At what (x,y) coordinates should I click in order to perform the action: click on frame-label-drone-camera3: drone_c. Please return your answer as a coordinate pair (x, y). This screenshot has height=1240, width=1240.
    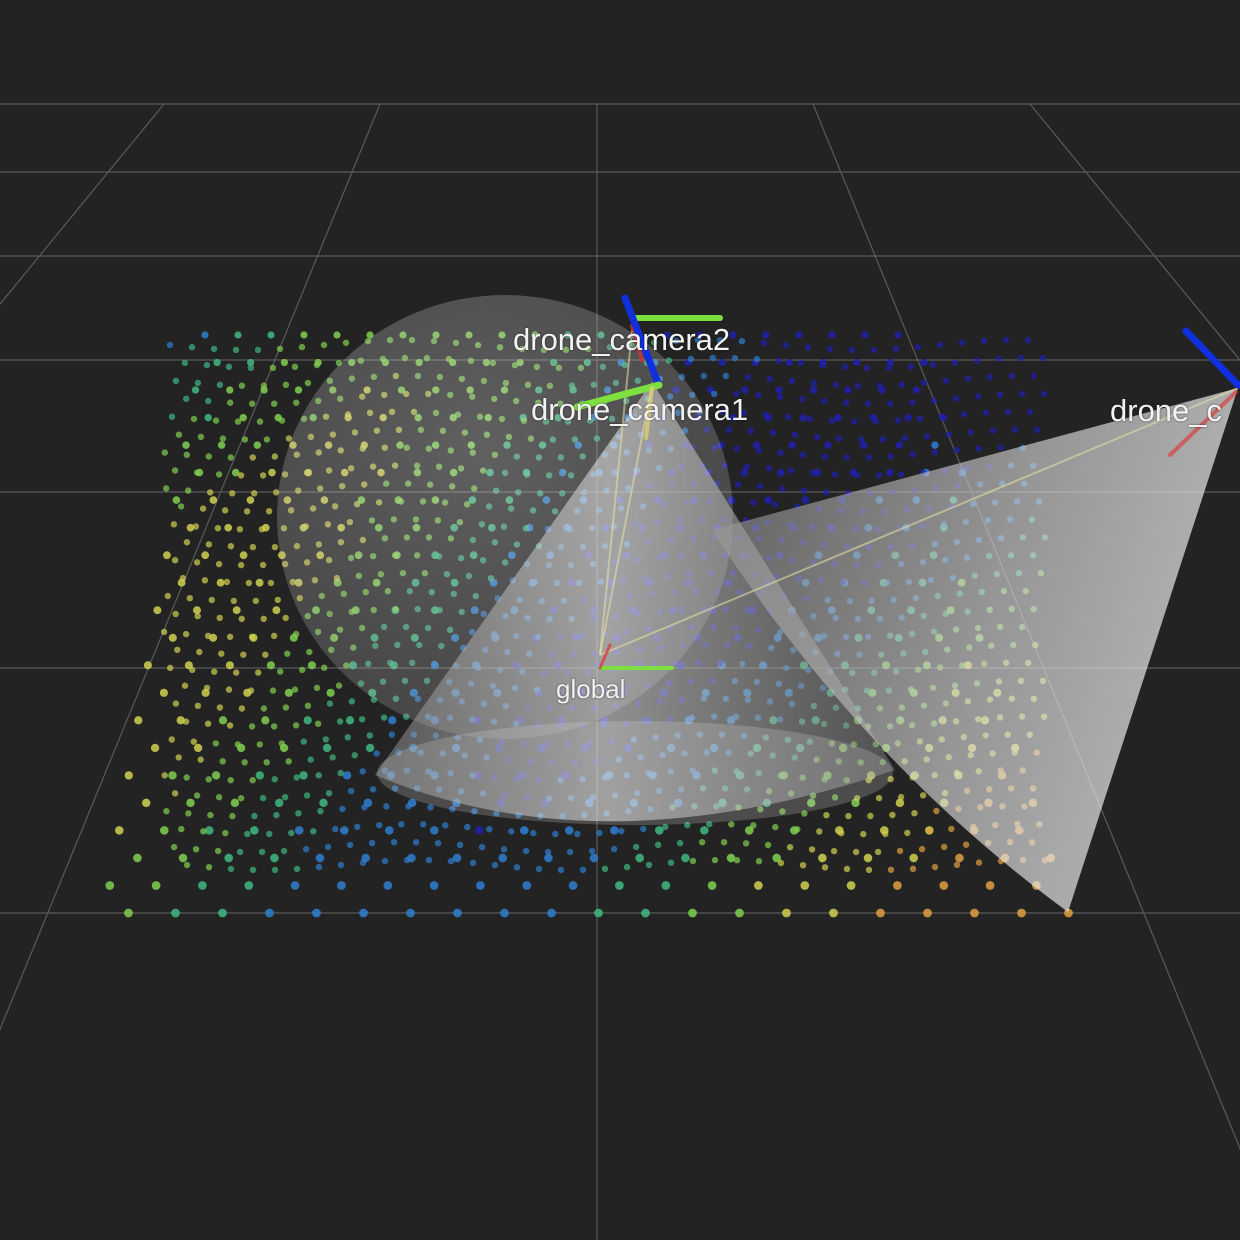
    Looking at the image, I should click on (1166, 410).